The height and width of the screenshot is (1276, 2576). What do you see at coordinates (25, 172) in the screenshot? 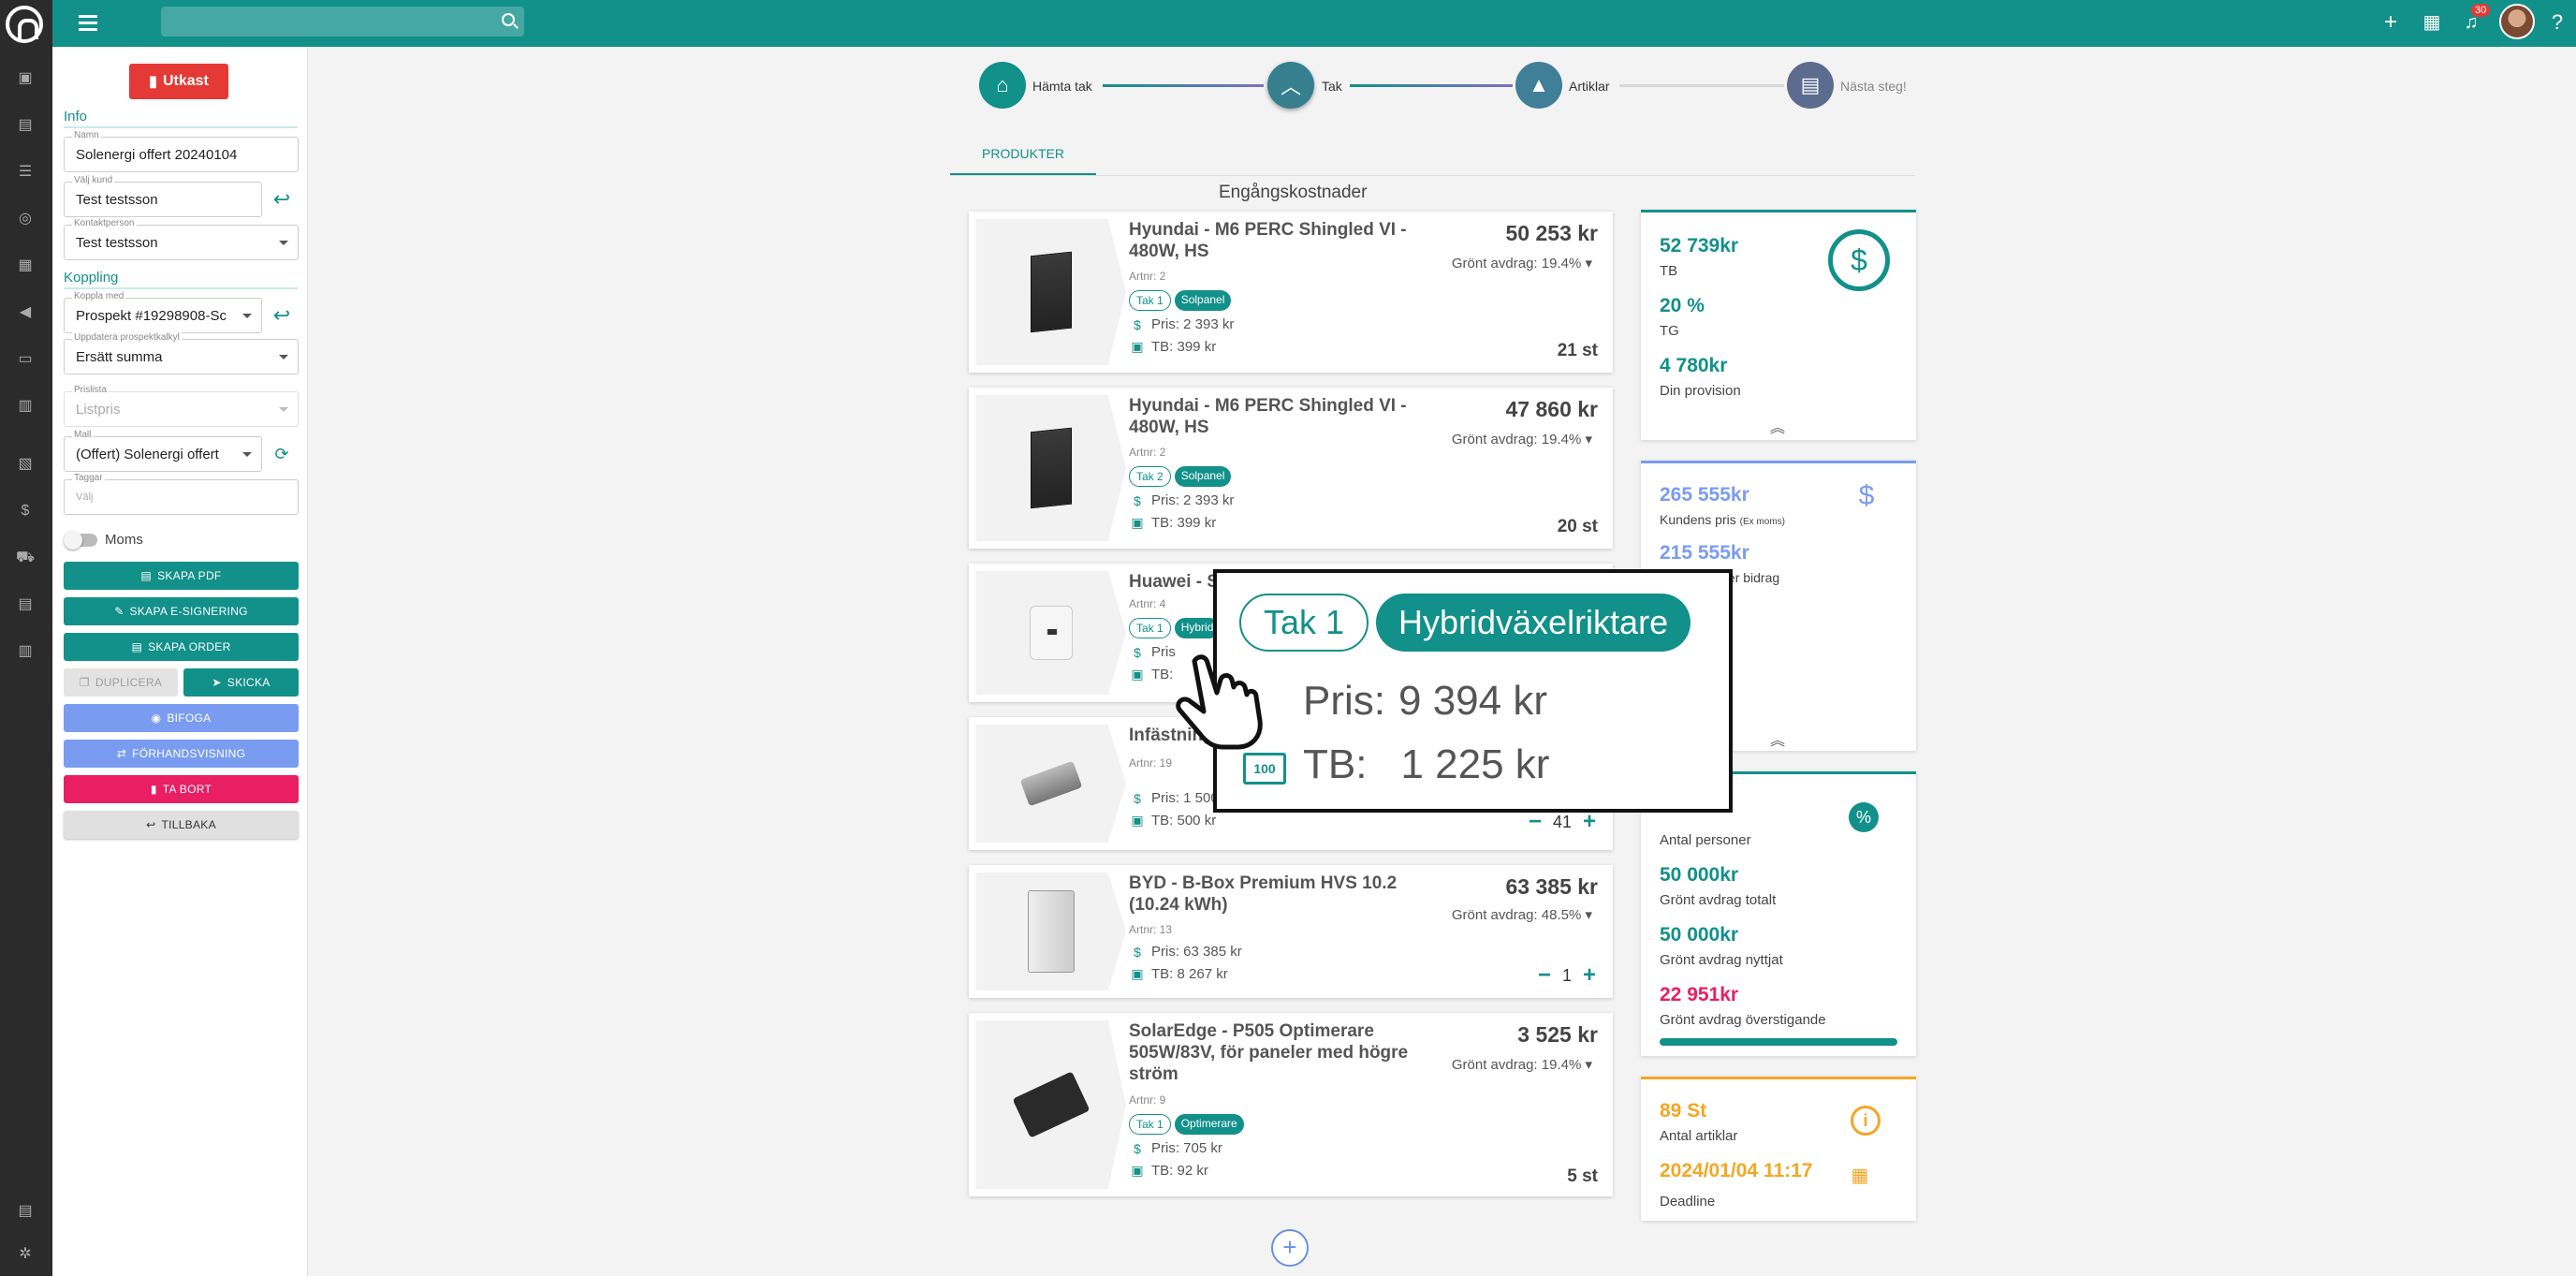
I see `table-icon: ☰` at bounding box center [25, 172].